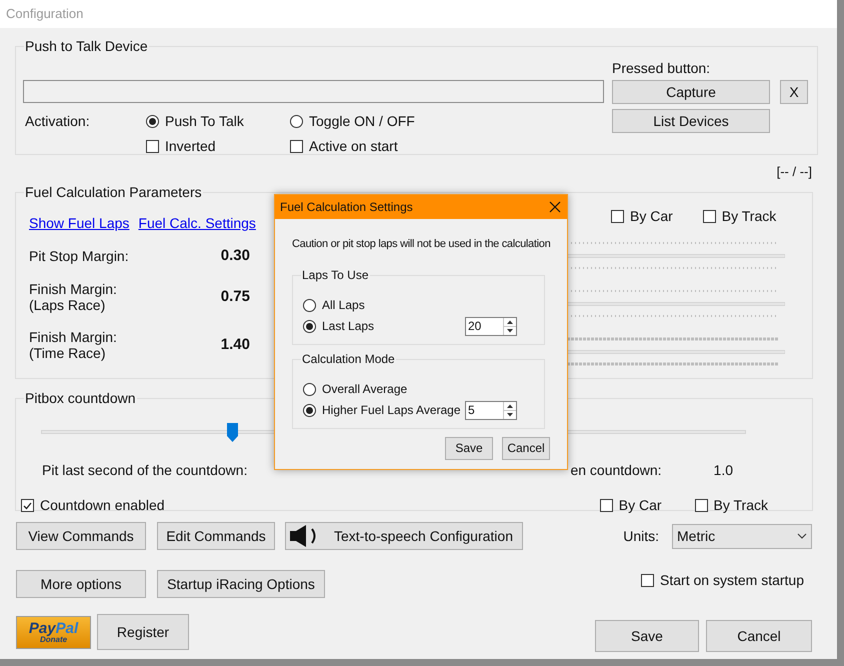  Describe the element at coordinates (722, 580) in the screenshot. I see `checkbox: Start on system startup` at that location.